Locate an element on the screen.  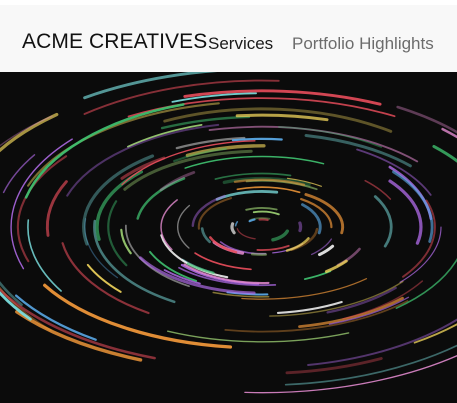
nav-link-portfolio-highlights: Portfolio Highlights is located at coordinates (363, 44).